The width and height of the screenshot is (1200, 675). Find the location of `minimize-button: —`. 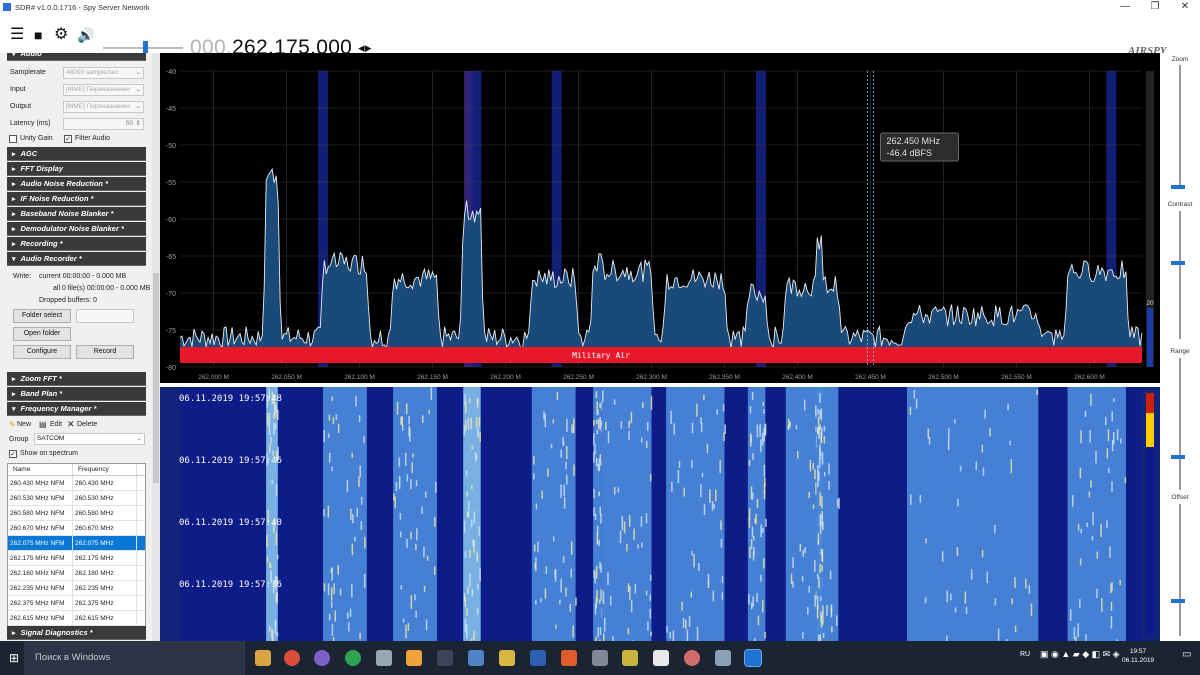

minimize-button: — is located at coordinates (1125, 7).